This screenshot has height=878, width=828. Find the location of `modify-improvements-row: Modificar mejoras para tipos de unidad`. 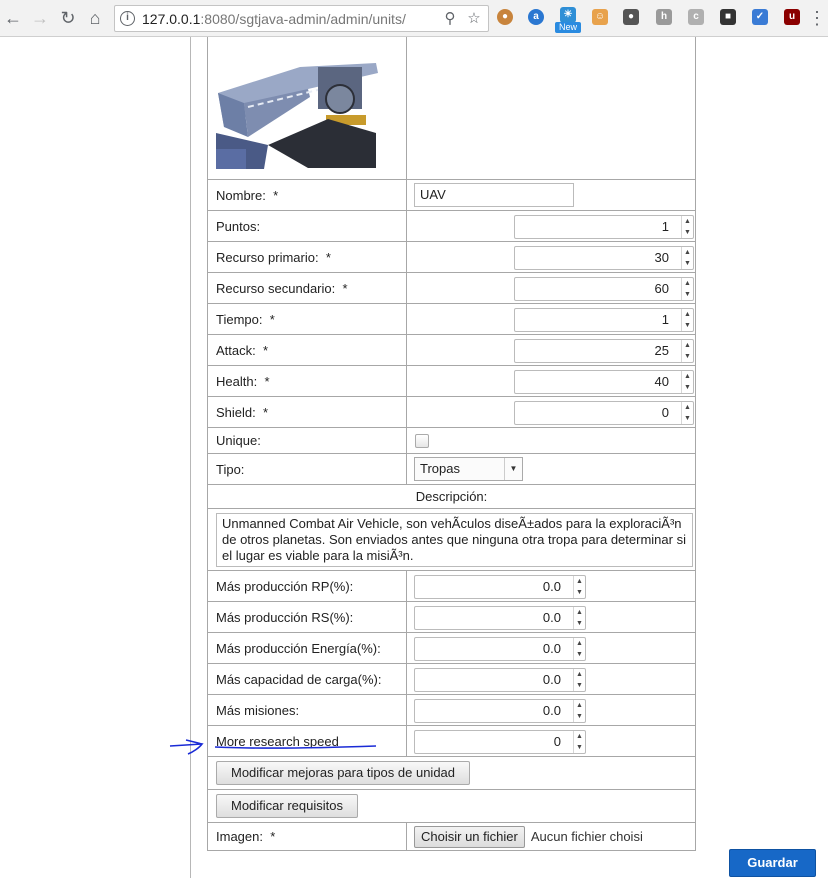

modify-improvements-row: Modificar mejoras para tipos de unidad is located at coordinates (451, 773).